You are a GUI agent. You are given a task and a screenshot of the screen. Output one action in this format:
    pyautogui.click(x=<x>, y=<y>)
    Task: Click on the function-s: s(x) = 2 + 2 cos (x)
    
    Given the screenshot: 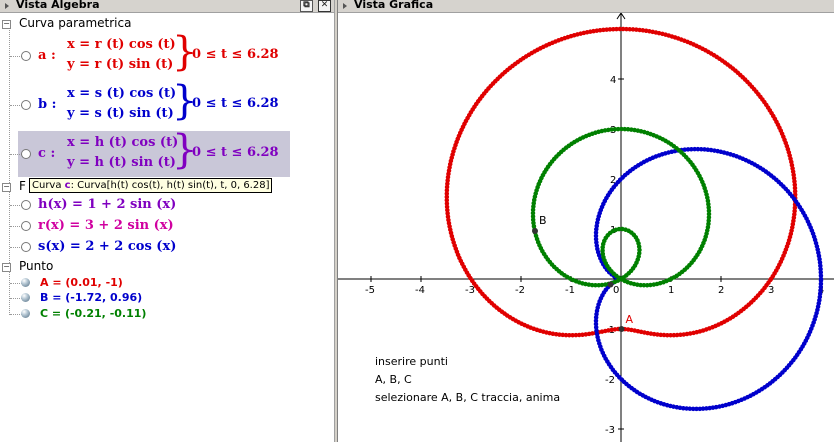 What is the action you would take?
    pyautogui.click(x=107, y=246)
    